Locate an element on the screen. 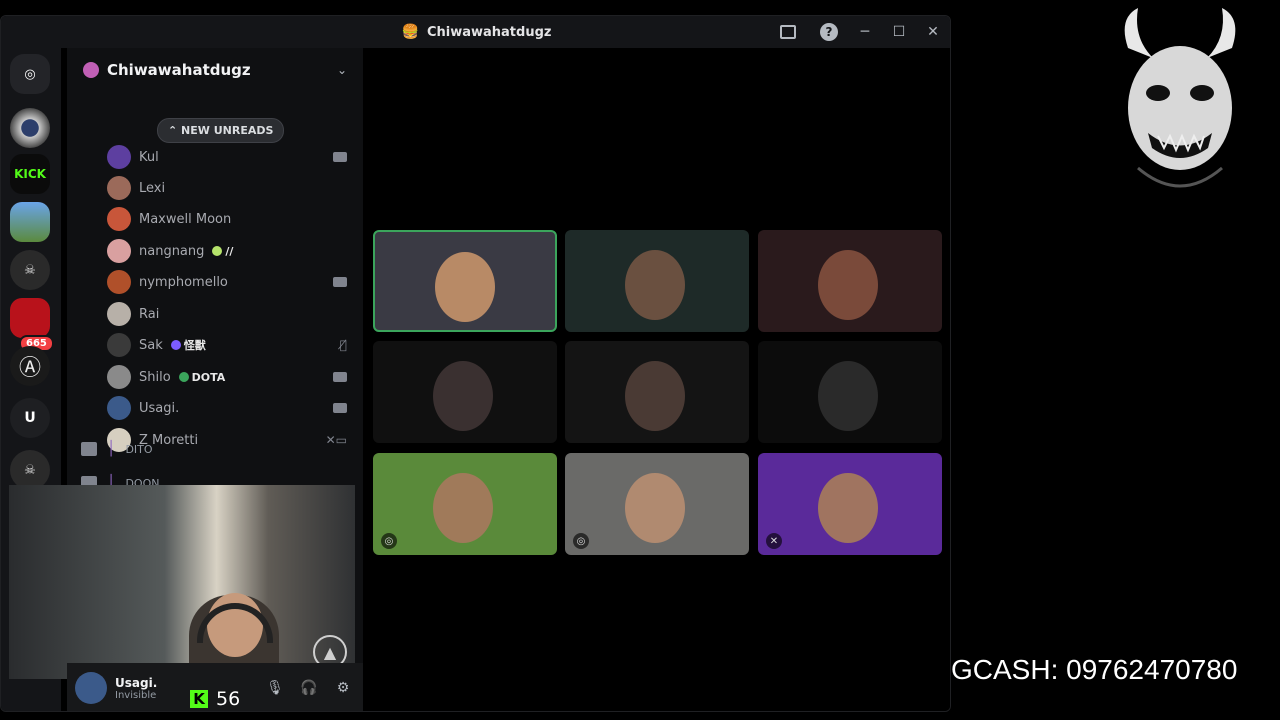 This screenshot has height=720, width=1280. new-unreads-label: NEW UNREADS is located at coordinates (227, 130).